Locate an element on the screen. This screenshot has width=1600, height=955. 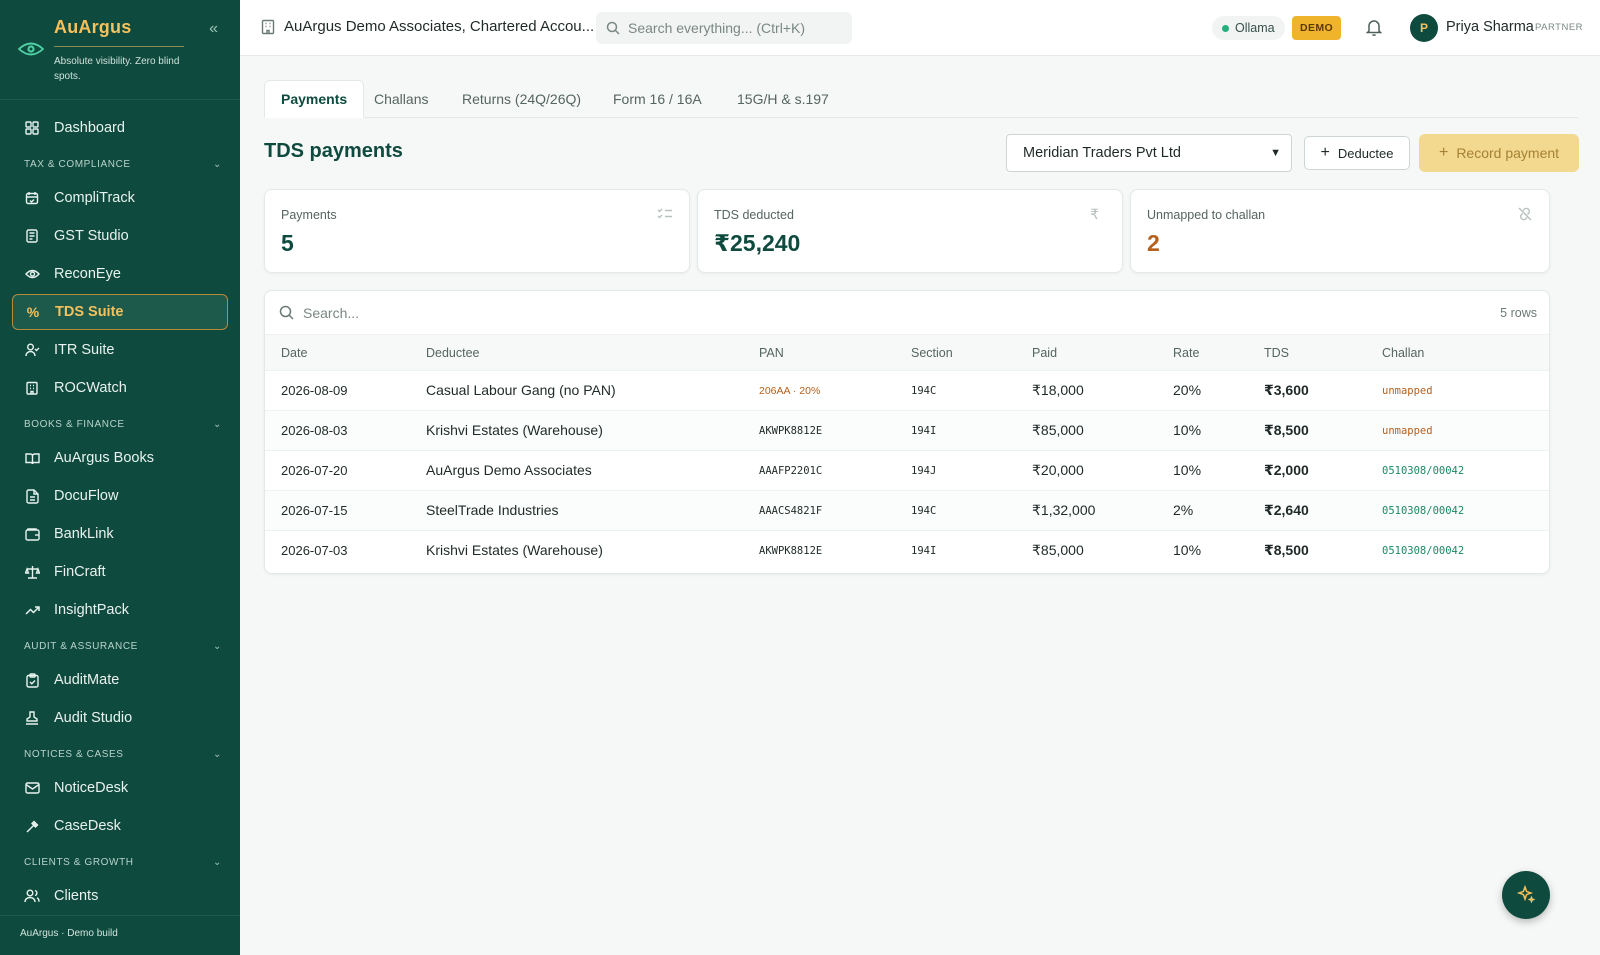
col-pan: PAN is located at coordinates (771, 353).